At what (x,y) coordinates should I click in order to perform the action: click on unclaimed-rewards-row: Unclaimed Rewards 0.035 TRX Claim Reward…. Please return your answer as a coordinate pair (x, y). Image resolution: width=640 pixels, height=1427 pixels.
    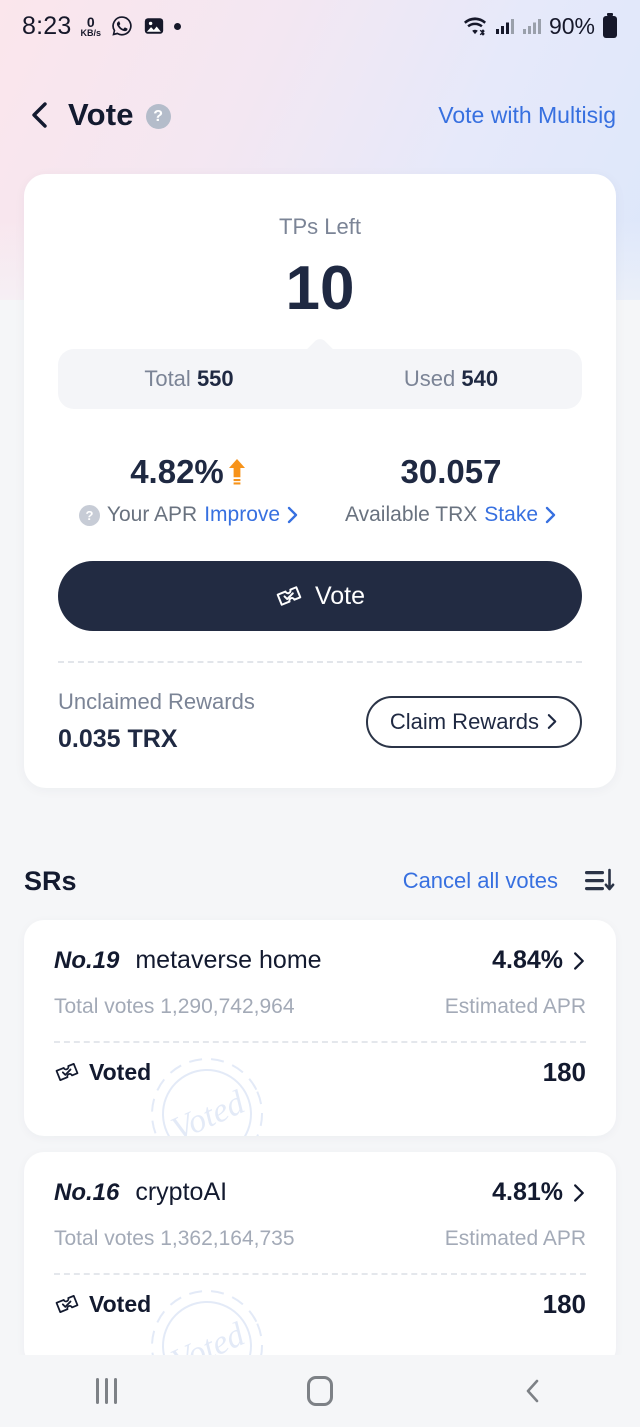
    Looking at the image, I should click on (320, 721).